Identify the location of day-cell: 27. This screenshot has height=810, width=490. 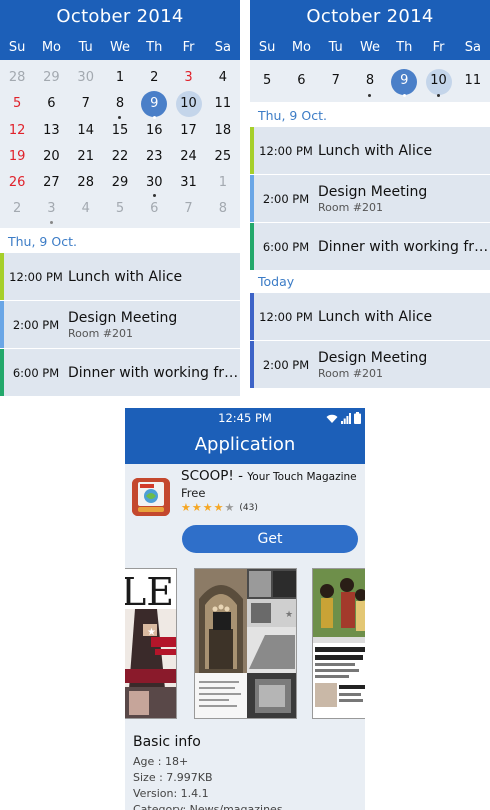
(51, 183).